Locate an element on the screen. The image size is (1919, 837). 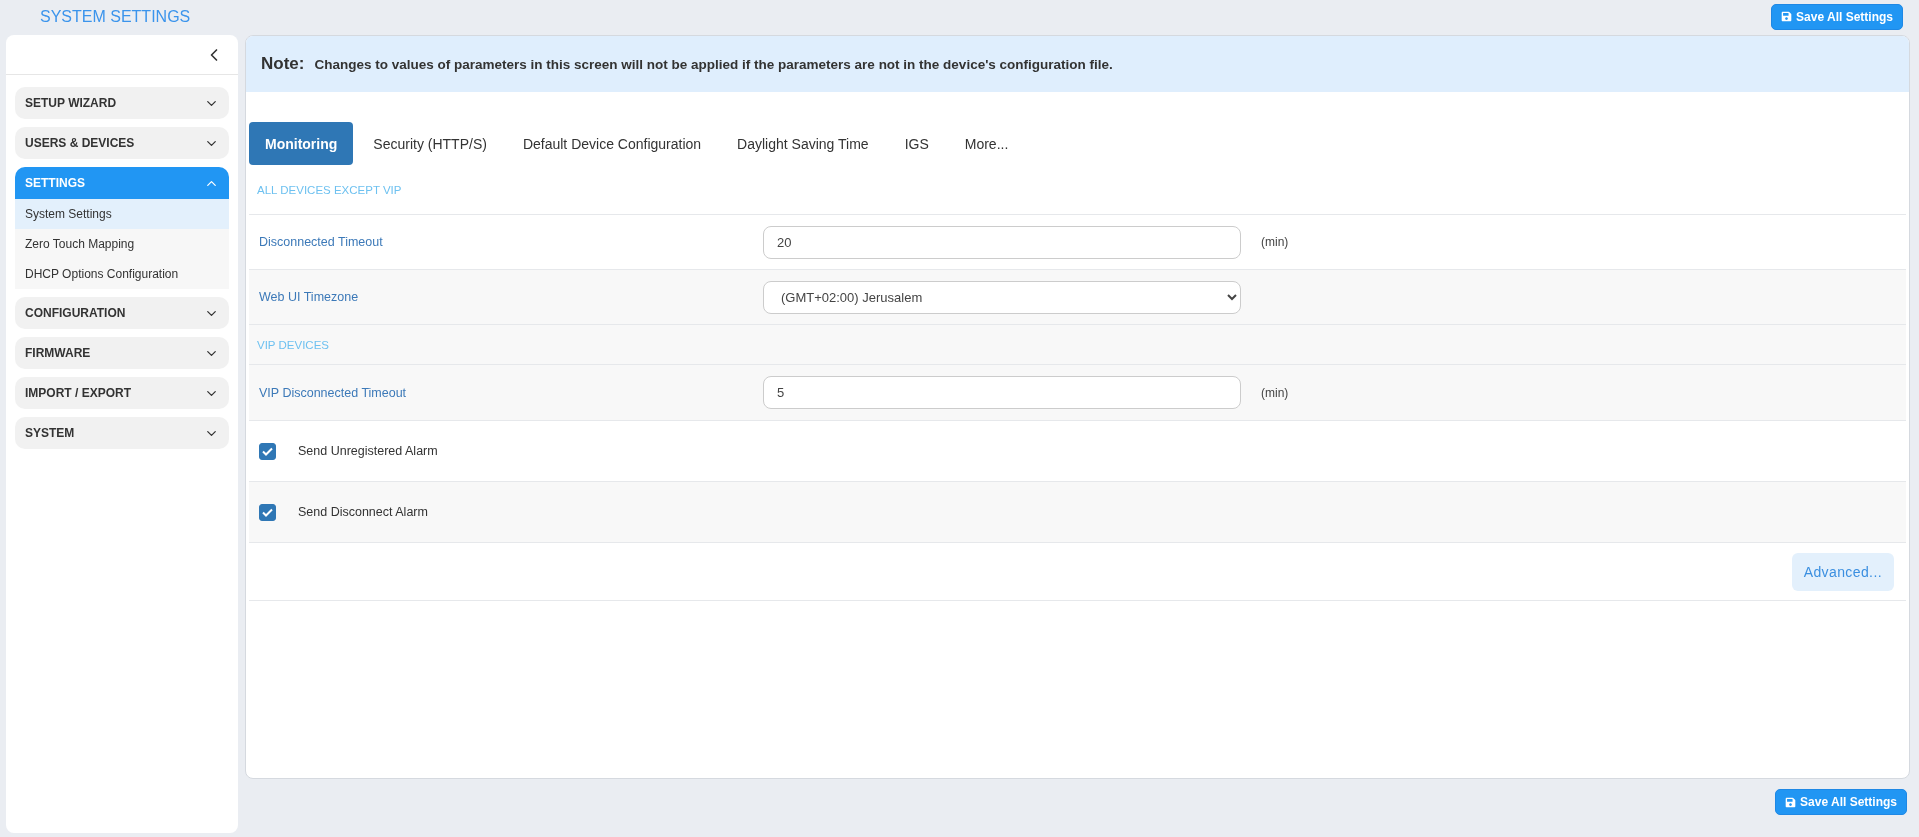
sidebar-item: DHCP Options Configuration is located at coordinates (122, 274).